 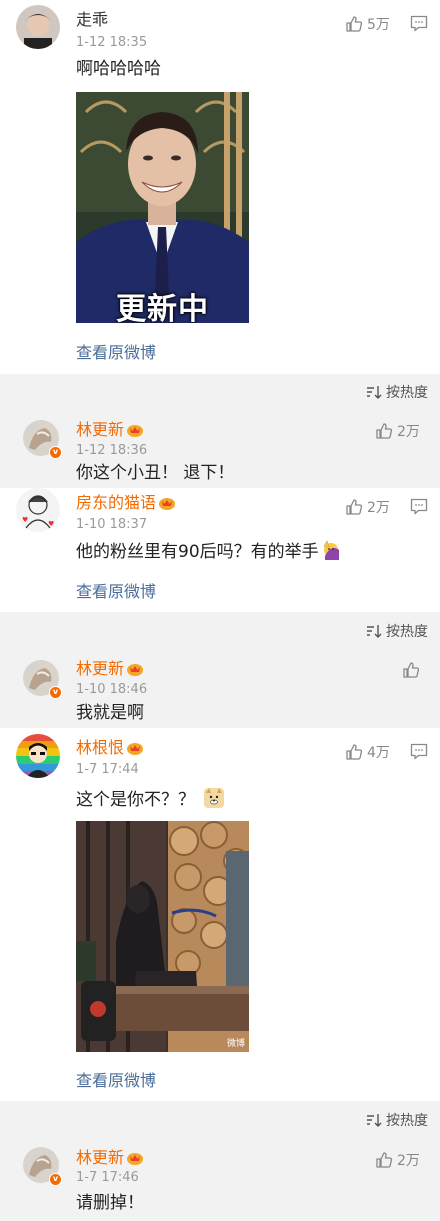 What do you see at coordinates (155, 473) in the screenshot?
I see `reply-text: 你这个小丑！ 退下！` at bounding box center [155, 473].